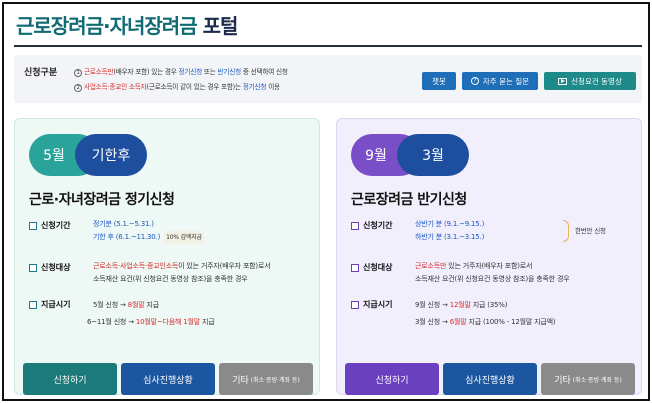  Describe the element at coordinates (78, 88) in the screenshot. I see `number-2-icon: 2` at that location.